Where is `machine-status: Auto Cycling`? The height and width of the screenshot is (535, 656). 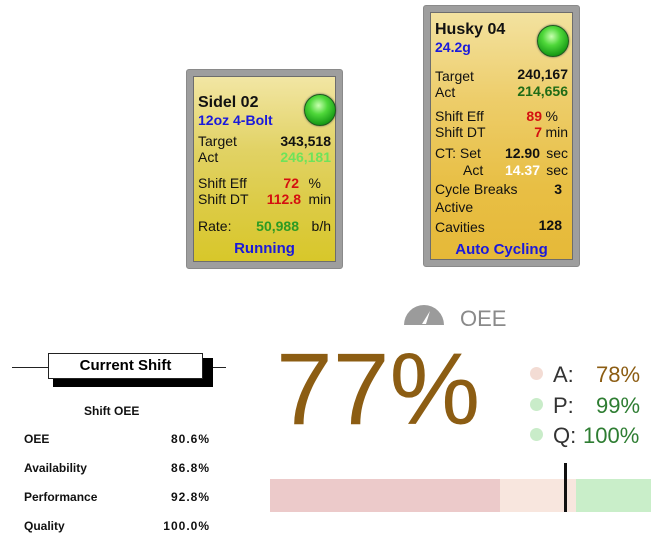 machine-status: Auto Cycling is located at coordinates (501, 249).